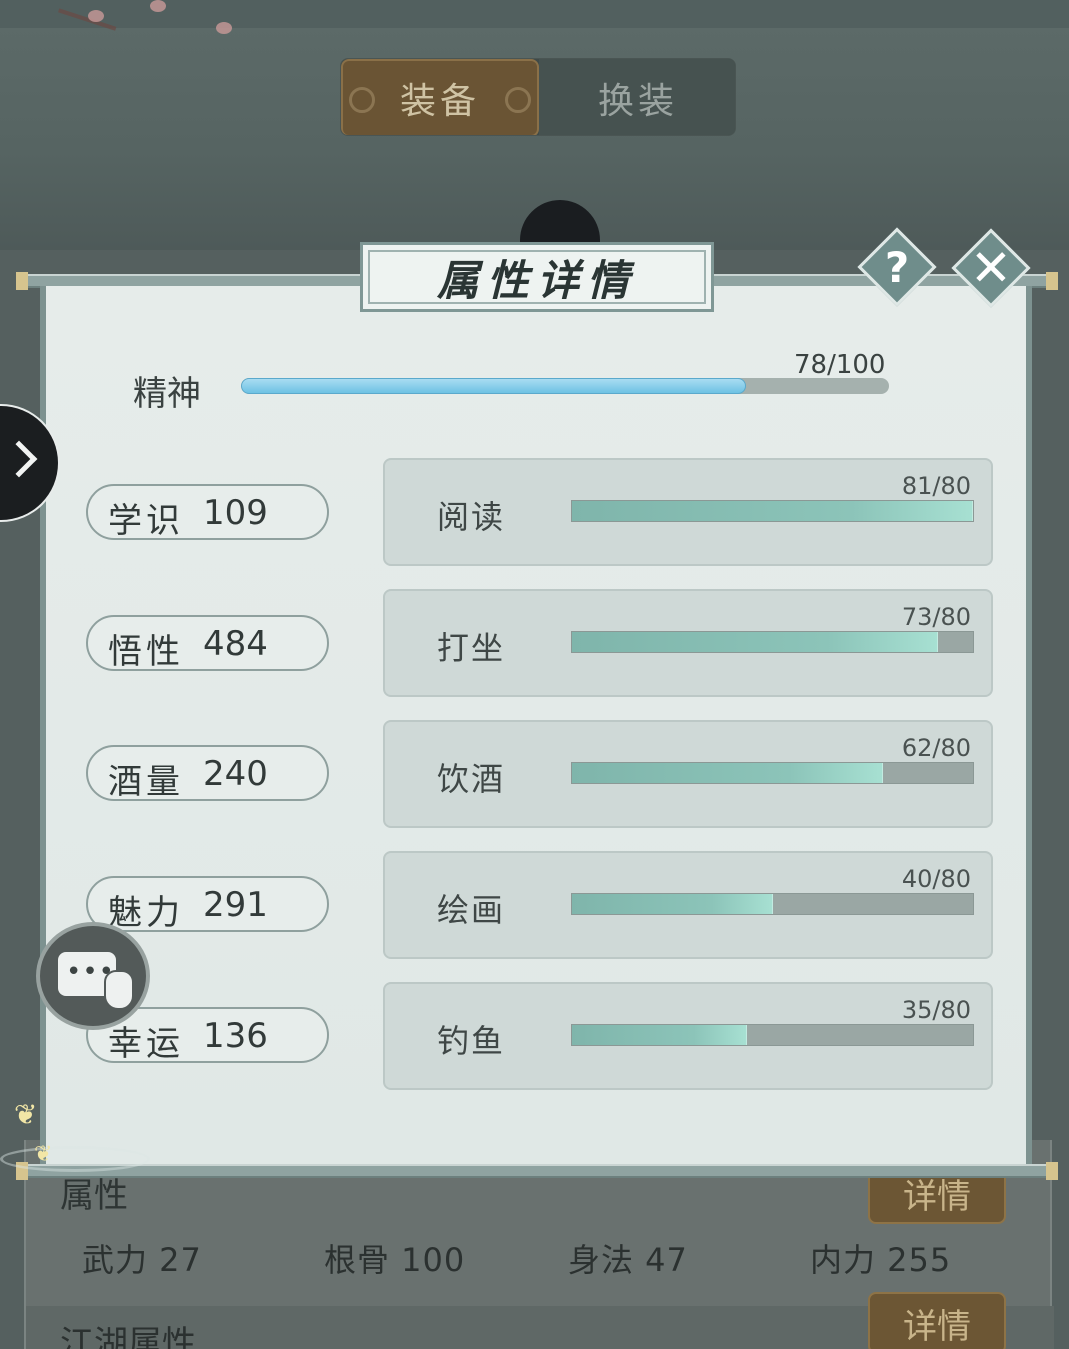 This screenshot has height=1349, width=1069. What do you see at coordinates (19, 459) in the screenshot?
I see `chevron-right-icon` at bounding box center [19, 459].